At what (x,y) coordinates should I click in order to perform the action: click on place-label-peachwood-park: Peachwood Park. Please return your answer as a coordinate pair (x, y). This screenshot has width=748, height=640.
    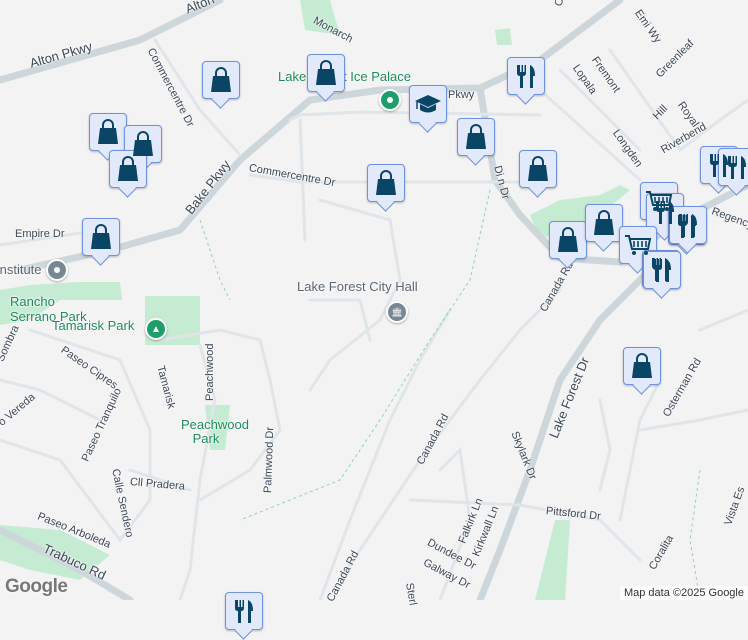
    Looking at the image, I should click on (215, 432).